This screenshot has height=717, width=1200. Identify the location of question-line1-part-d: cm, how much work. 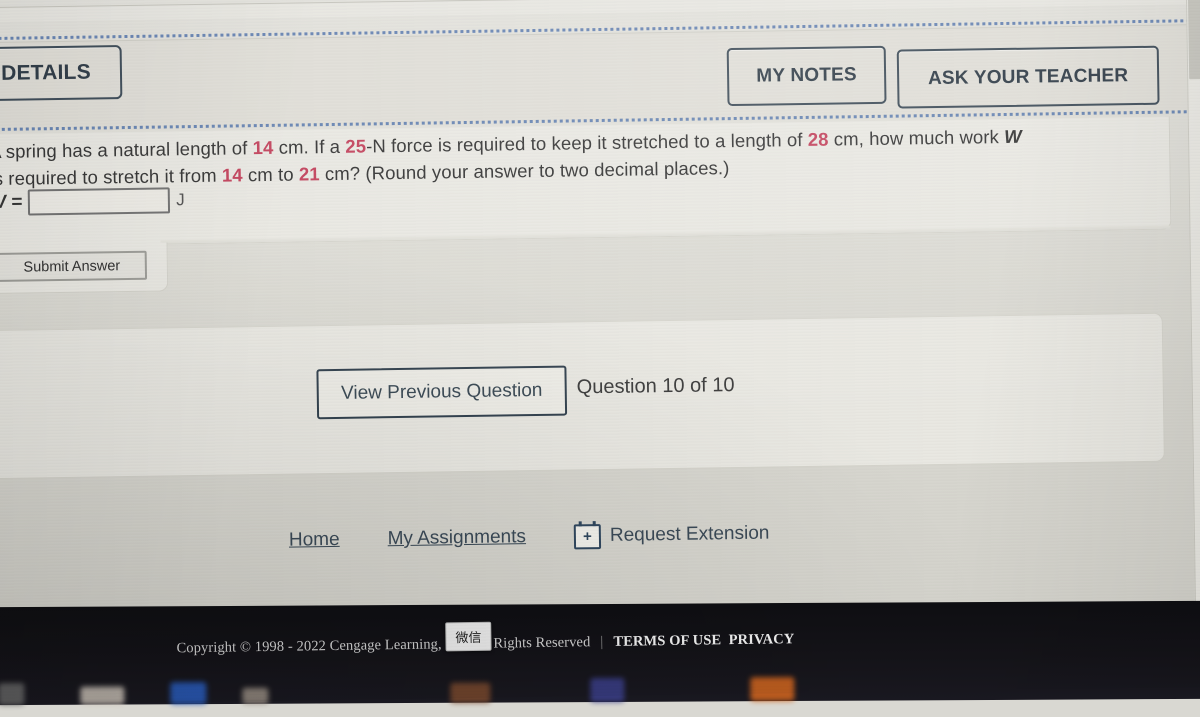
(916, 138).